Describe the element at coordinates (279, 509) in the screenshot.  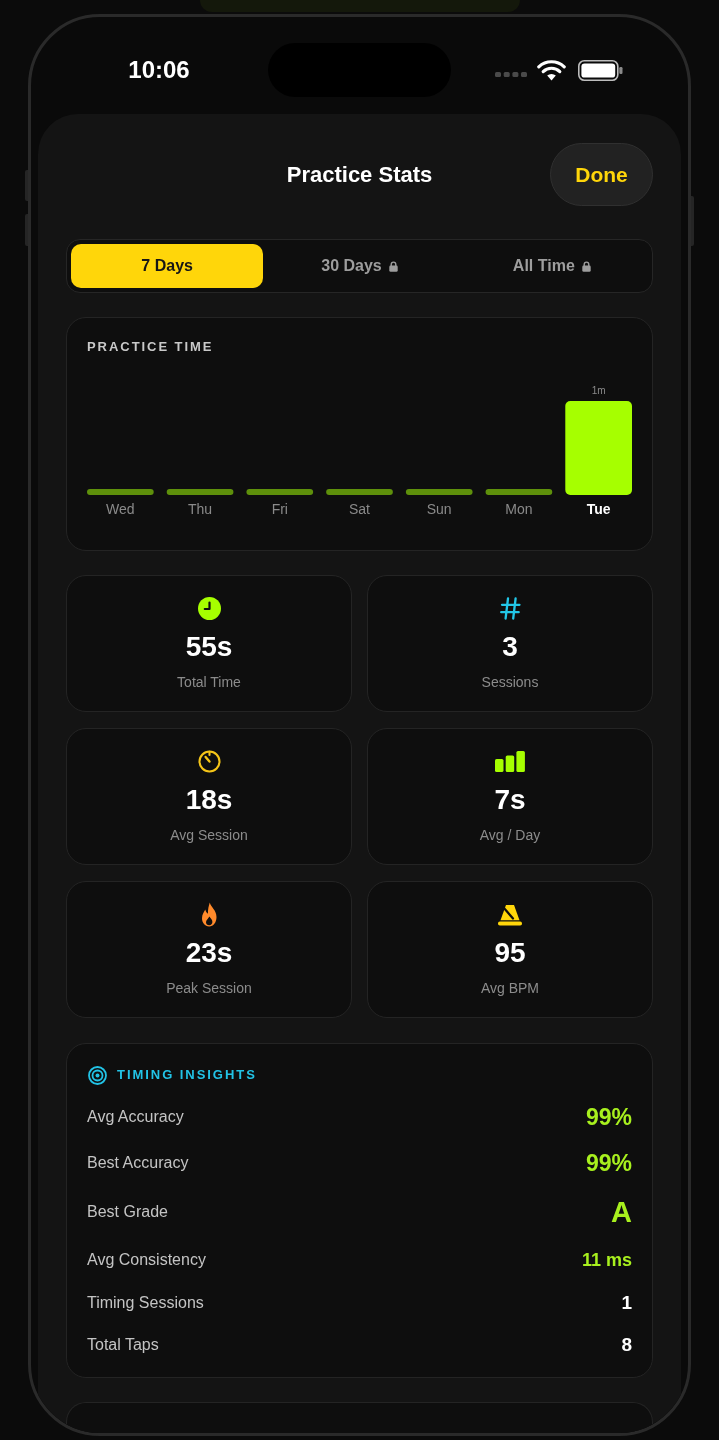
I see `day-label: Fri` at that location.